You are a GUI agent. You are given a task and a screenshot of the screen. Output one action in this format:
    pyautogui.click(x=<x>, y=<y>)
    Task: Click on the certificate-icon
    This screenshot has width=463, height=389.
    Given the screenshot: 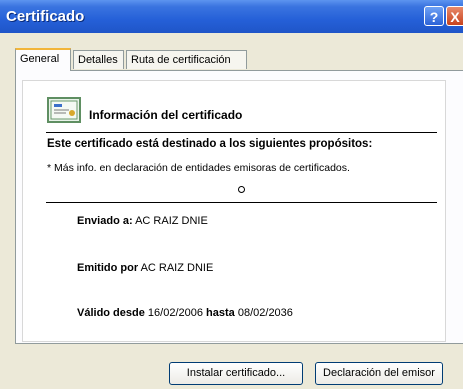 What is the action you would take?
    pyautogui.click(x=64, y=110)
    